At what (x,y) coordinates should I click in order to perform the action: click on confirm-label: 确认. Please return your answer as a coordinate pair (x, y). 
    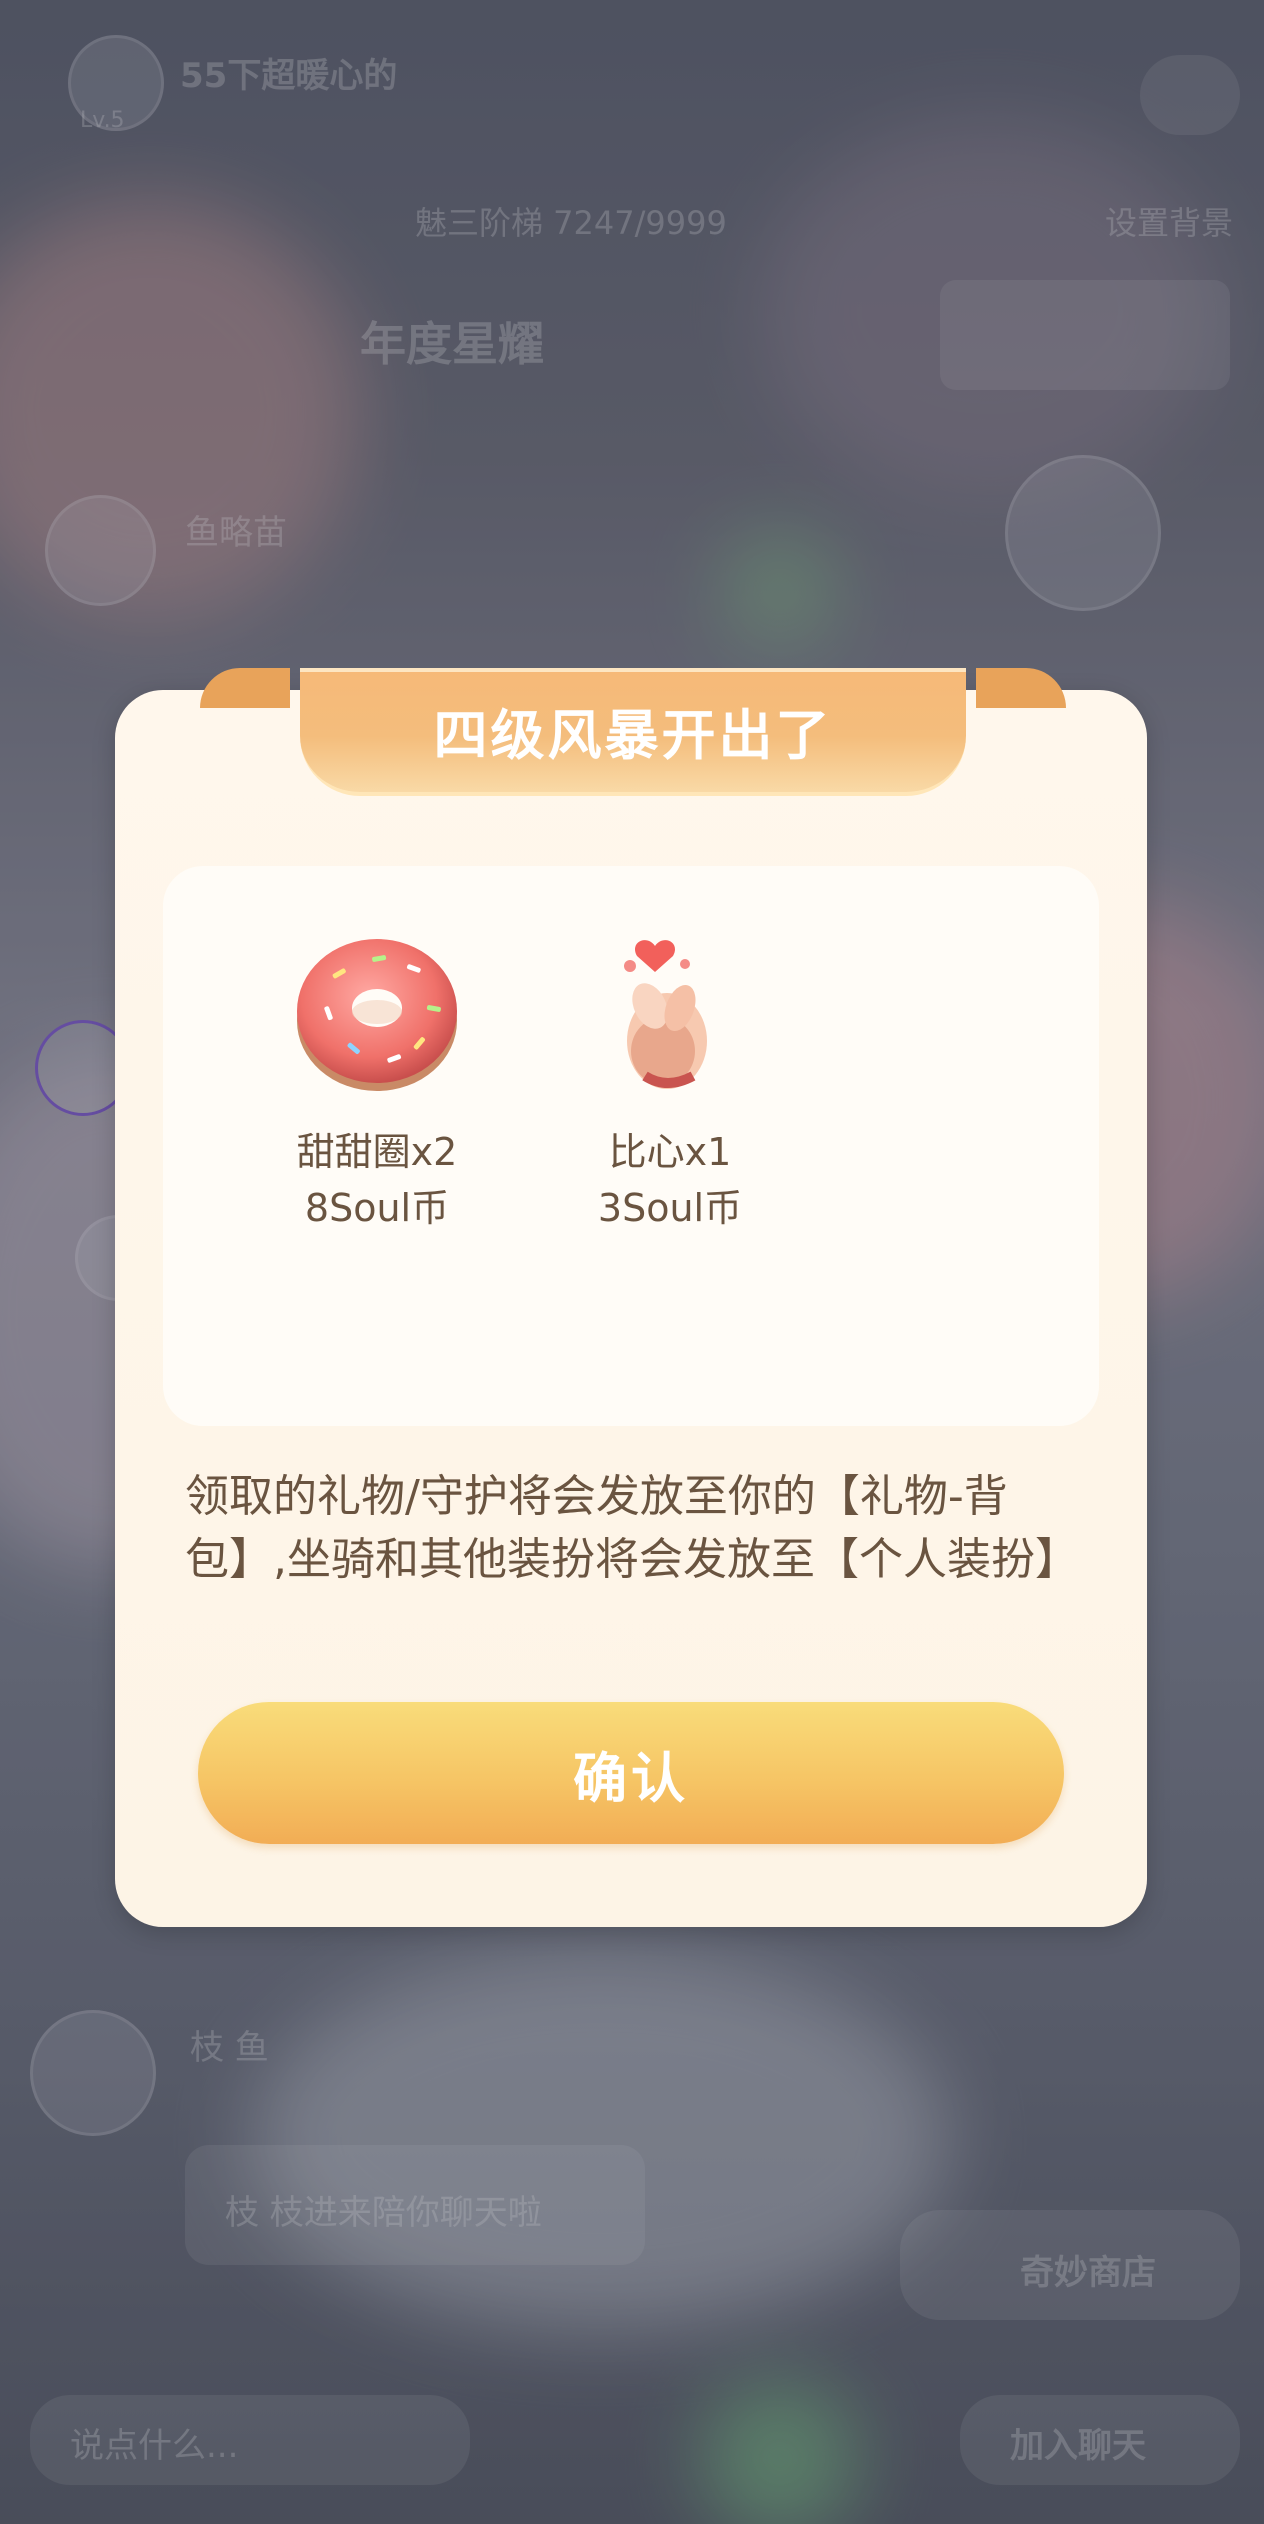
    Looking at the image, I should click on (631, 1778).